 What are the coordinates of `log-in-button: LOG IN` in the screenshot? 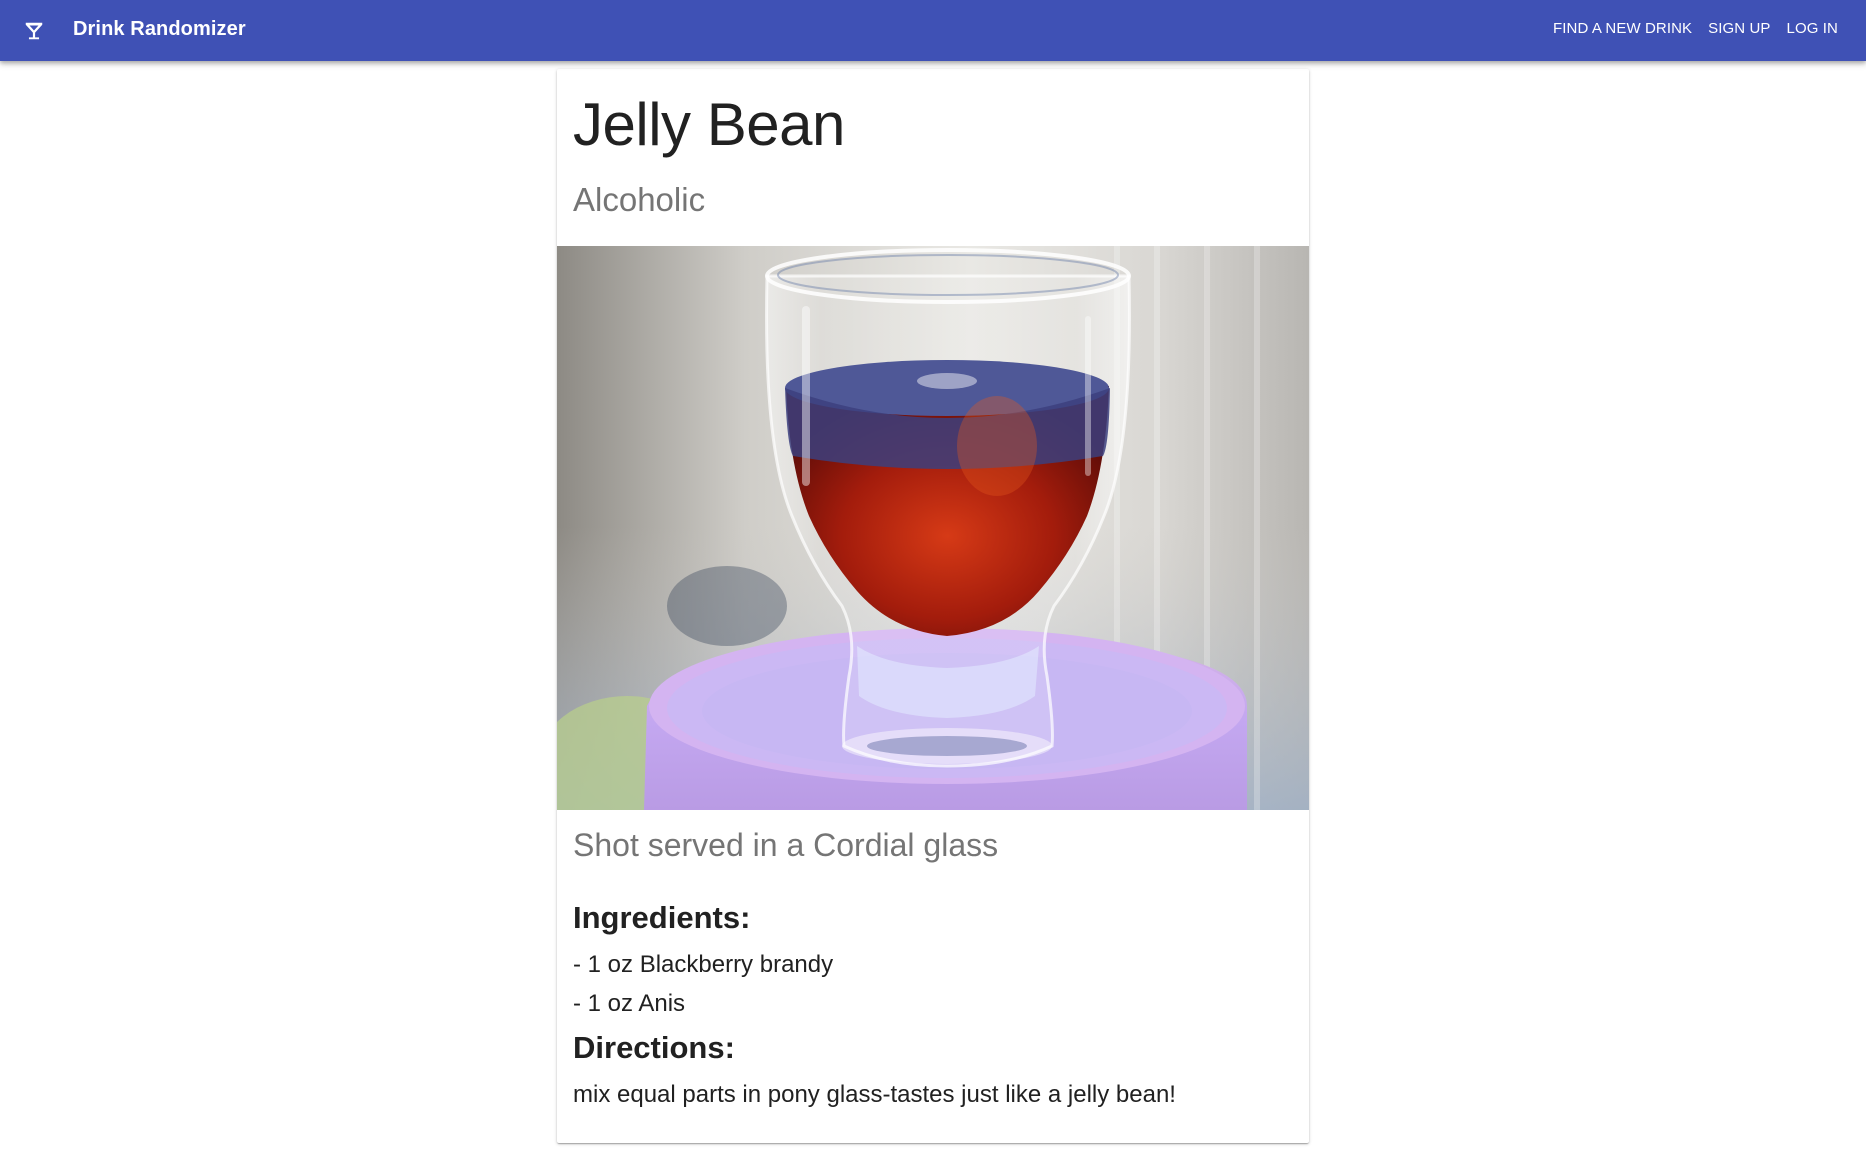 It's located at (1812, 29).